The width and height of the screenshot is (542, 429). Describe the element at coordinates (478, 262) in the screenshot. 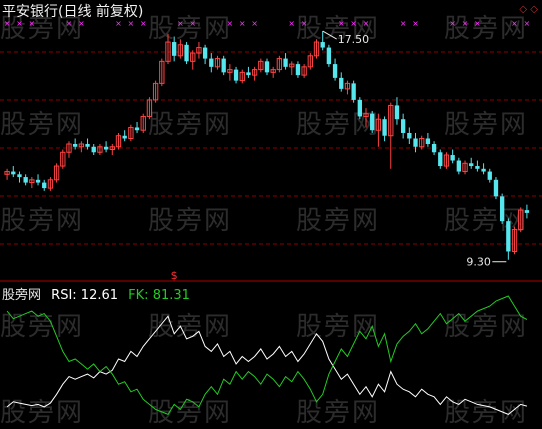

I see `low-price-label: 9.30` at that location.